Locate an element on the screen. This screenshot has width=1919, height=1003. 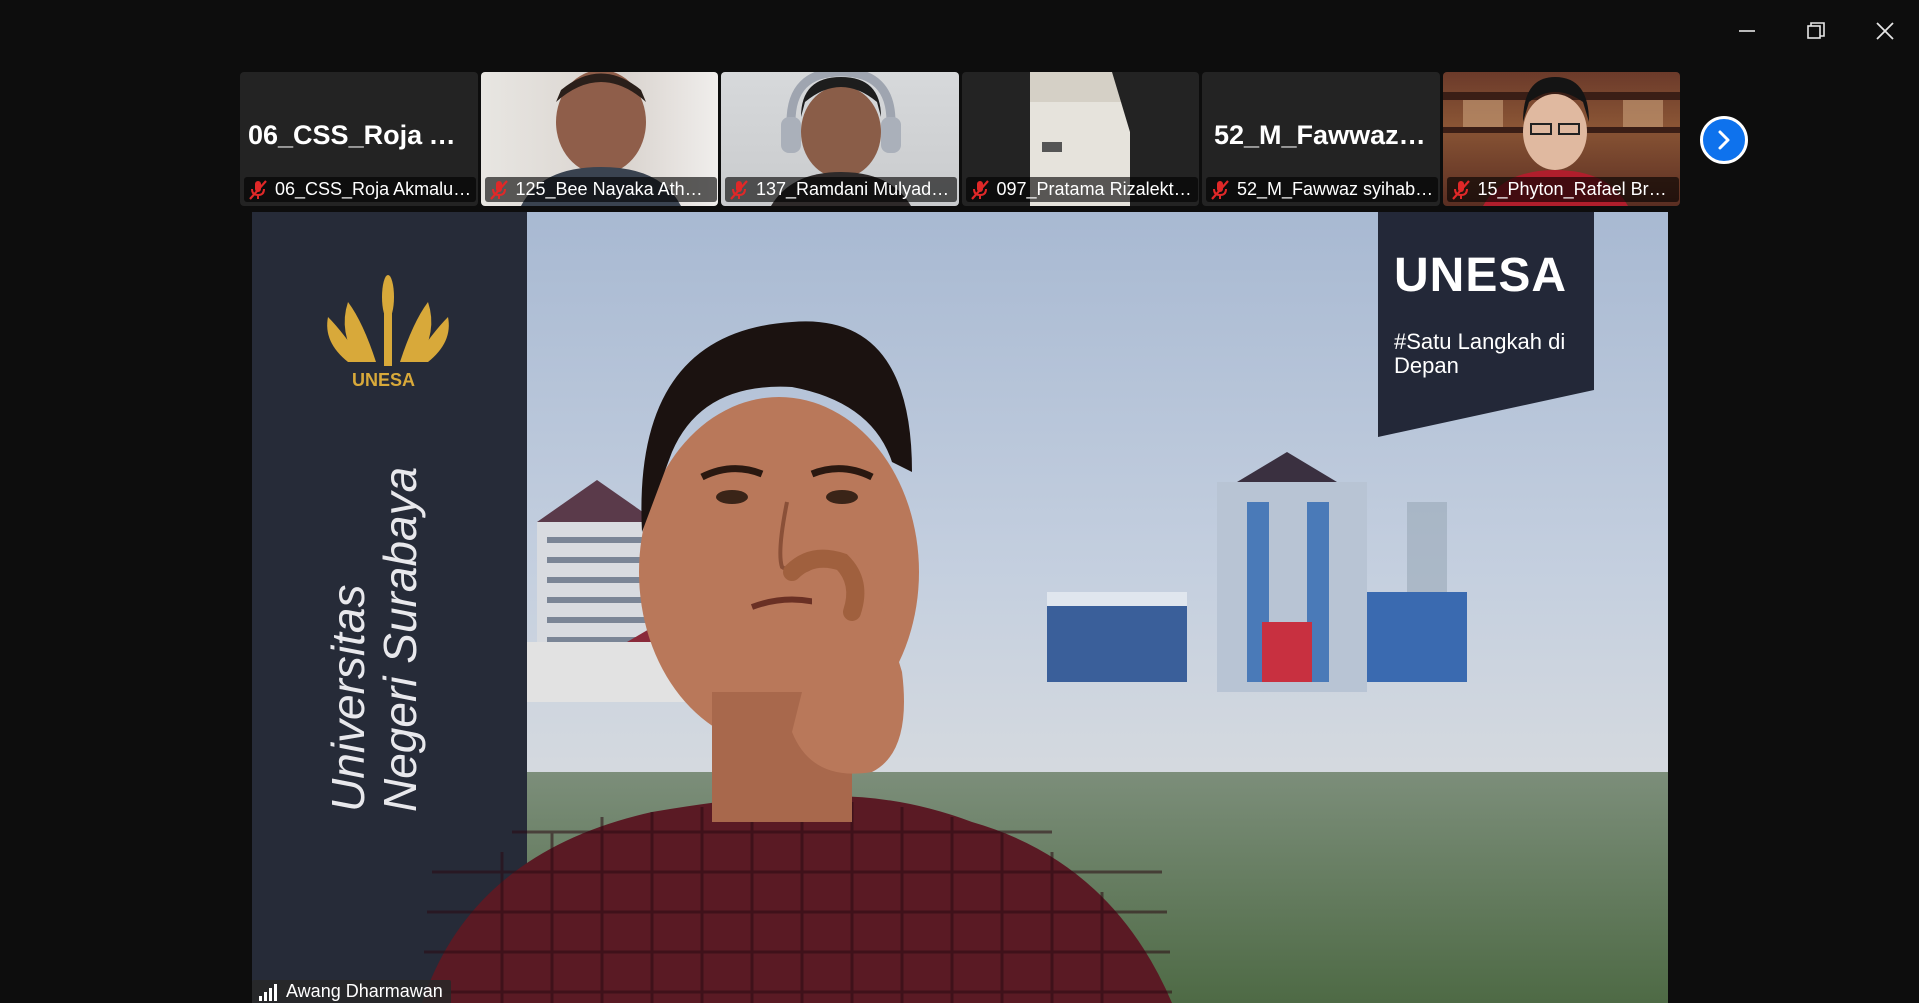
restore-button is located at coordinates (1815, 31).